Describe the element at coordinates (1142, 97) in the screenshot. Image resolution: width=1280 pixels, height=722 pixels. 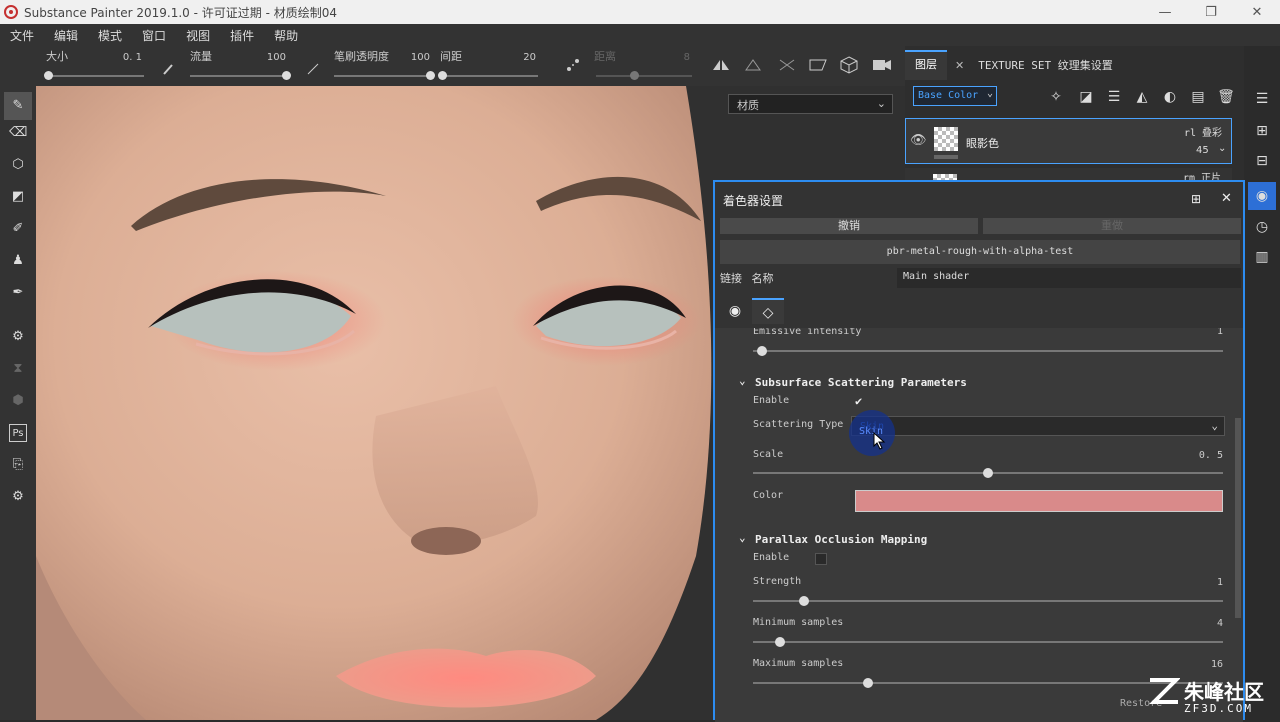
I see `add-fill-layer-icon: ◭` at that location.